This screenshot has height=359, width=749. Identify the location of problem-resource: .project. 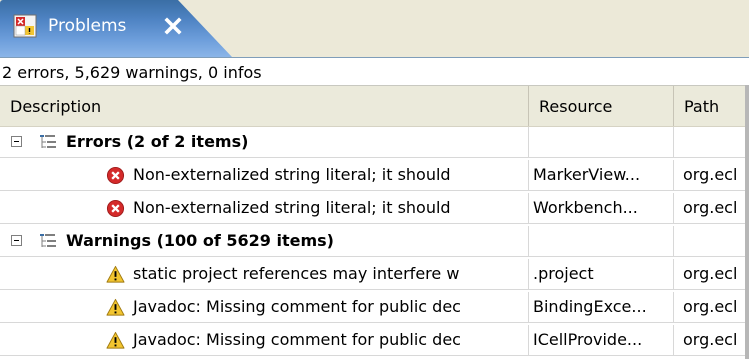
(563, 273).